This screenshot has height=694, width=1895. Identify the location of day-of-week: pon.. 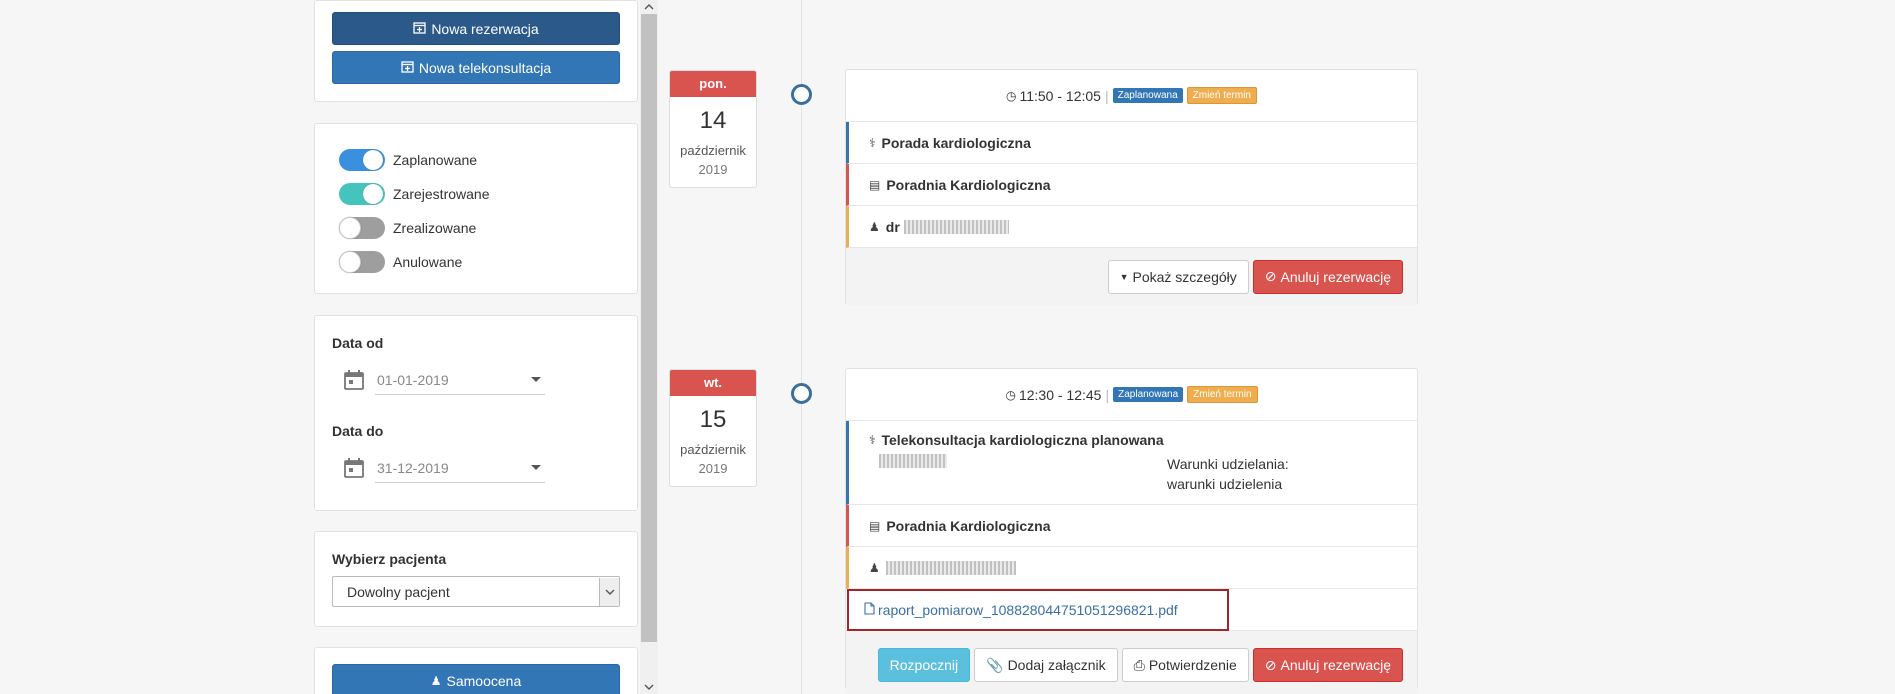
(713, 84).